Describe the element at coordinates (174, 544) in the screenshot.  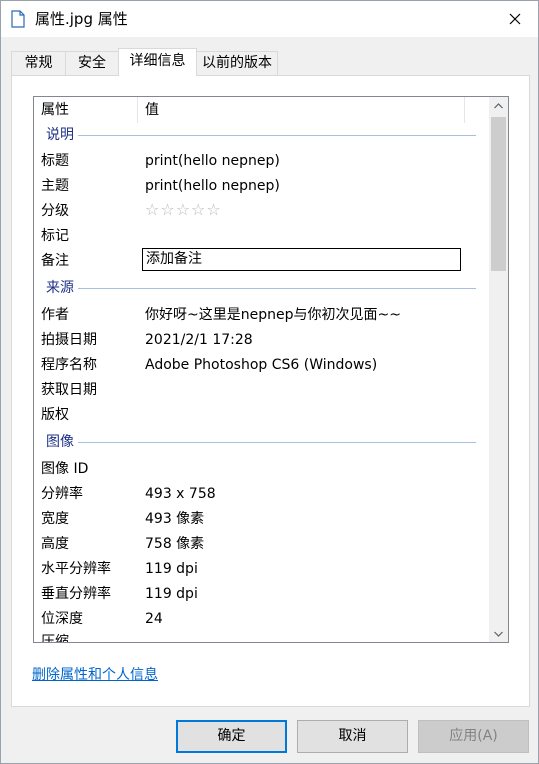
I see `prop-value-height: 758 像素` at that location.